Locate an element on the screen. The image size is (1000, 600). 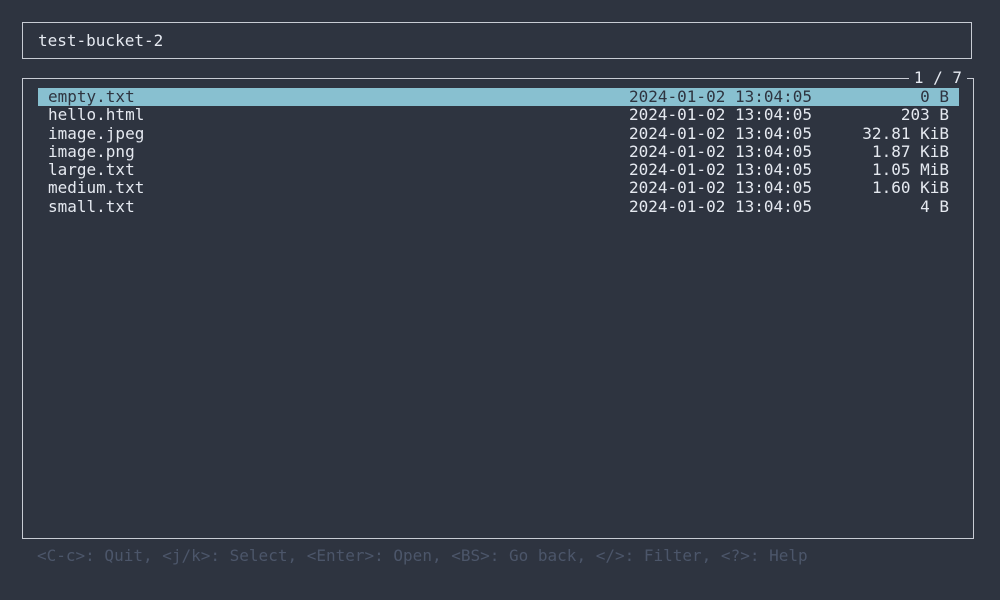
object-size: 4 B is located at coordinates (934, 206).